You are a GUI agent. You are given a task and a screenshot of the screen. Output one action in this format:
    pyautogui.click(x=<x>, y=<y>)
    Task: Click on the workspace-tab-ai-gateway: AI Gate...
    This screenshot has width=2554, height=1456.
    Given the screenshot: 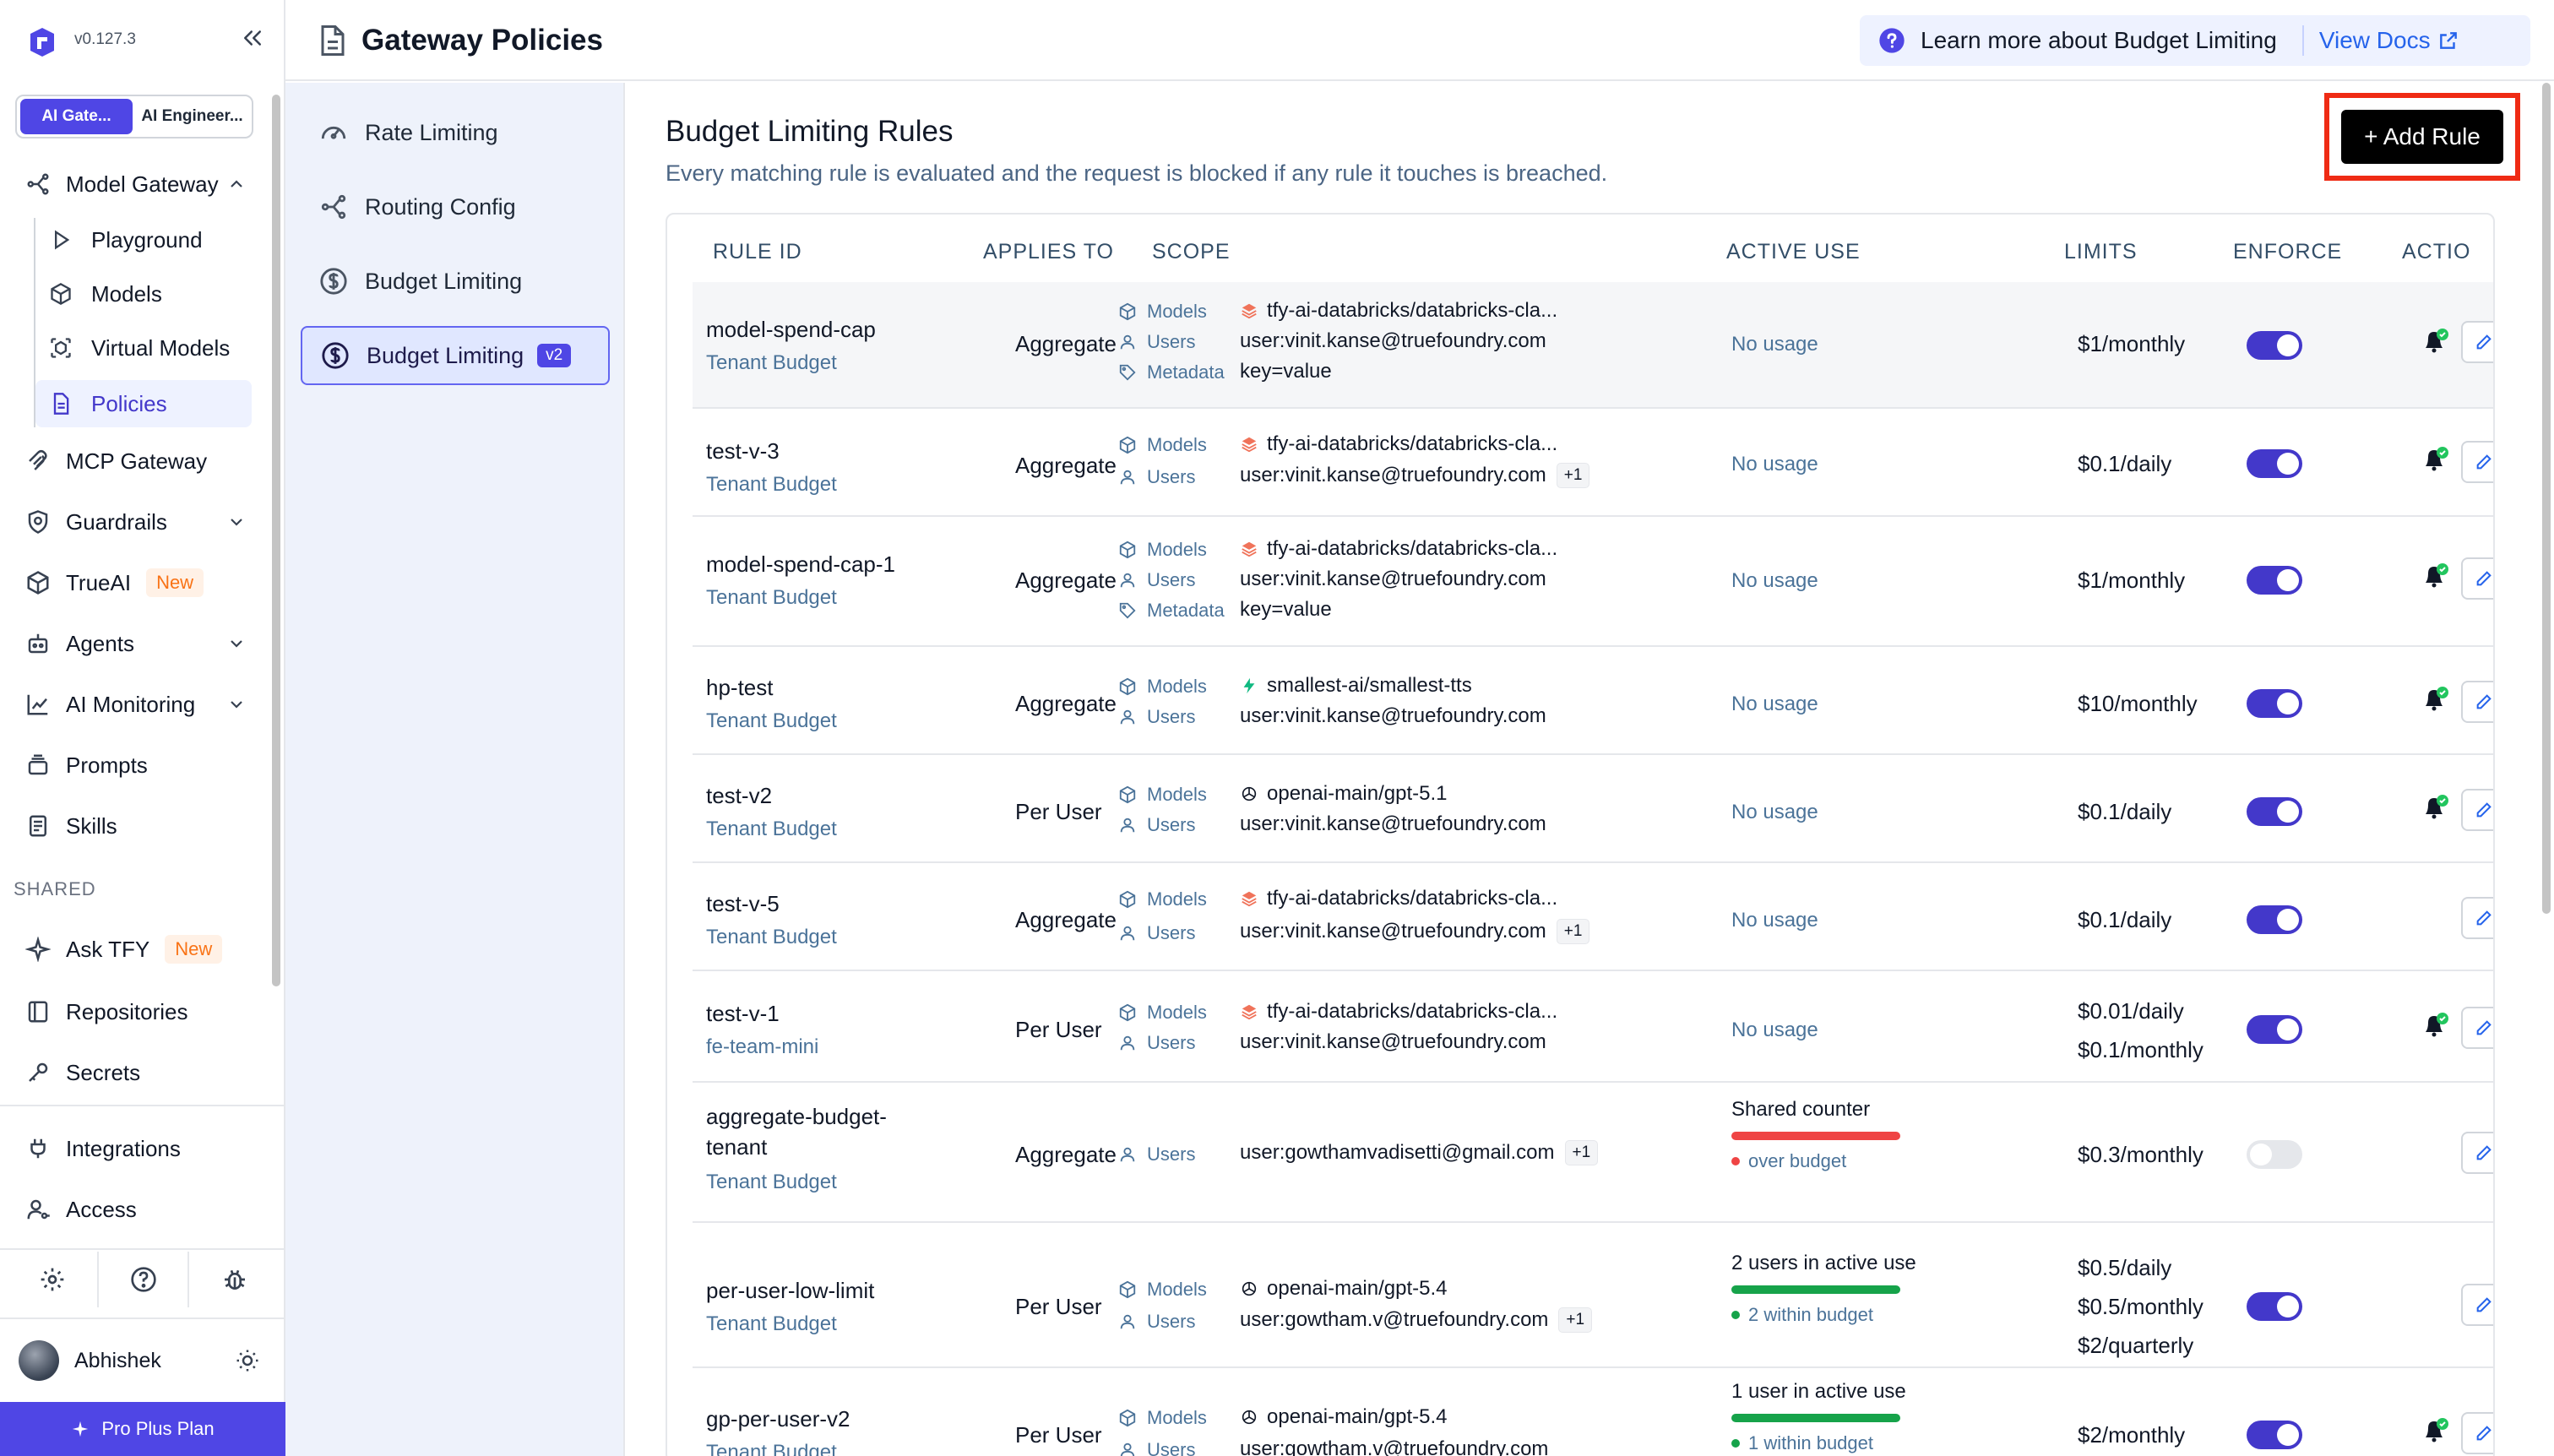 What is the action you would take?
    pyautogui.click(x=76, y=116)
    